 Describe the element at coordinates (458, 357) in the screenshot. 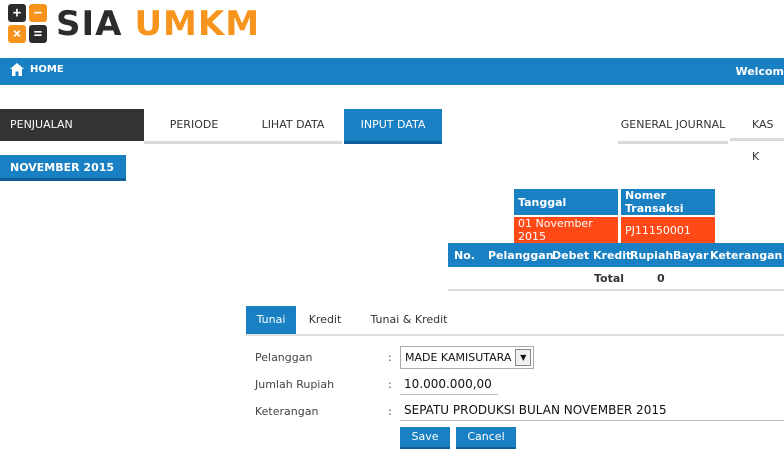

I see `customer-select-value: MADE KAMISUTARA` at that location.